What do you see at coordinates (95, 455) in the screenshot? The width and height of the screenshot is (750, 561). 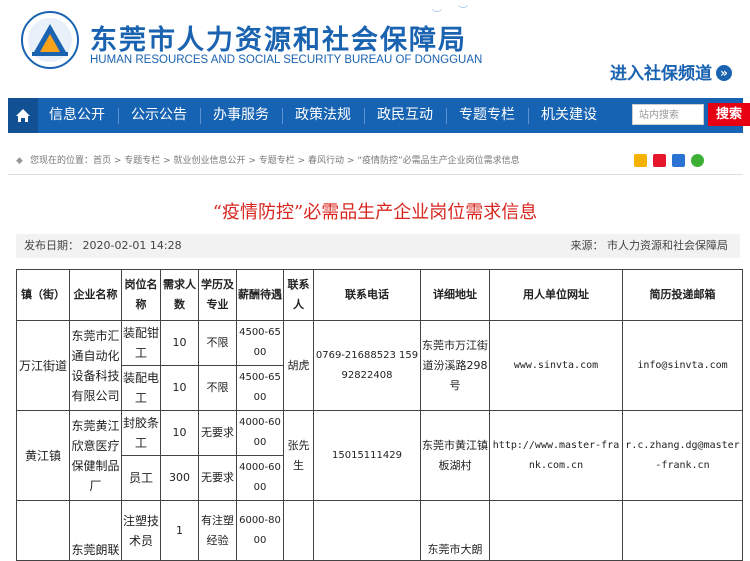 I see `company-cell: 东莞黄江欣意医疗保健制品厂` at bounding box center [95, 455].